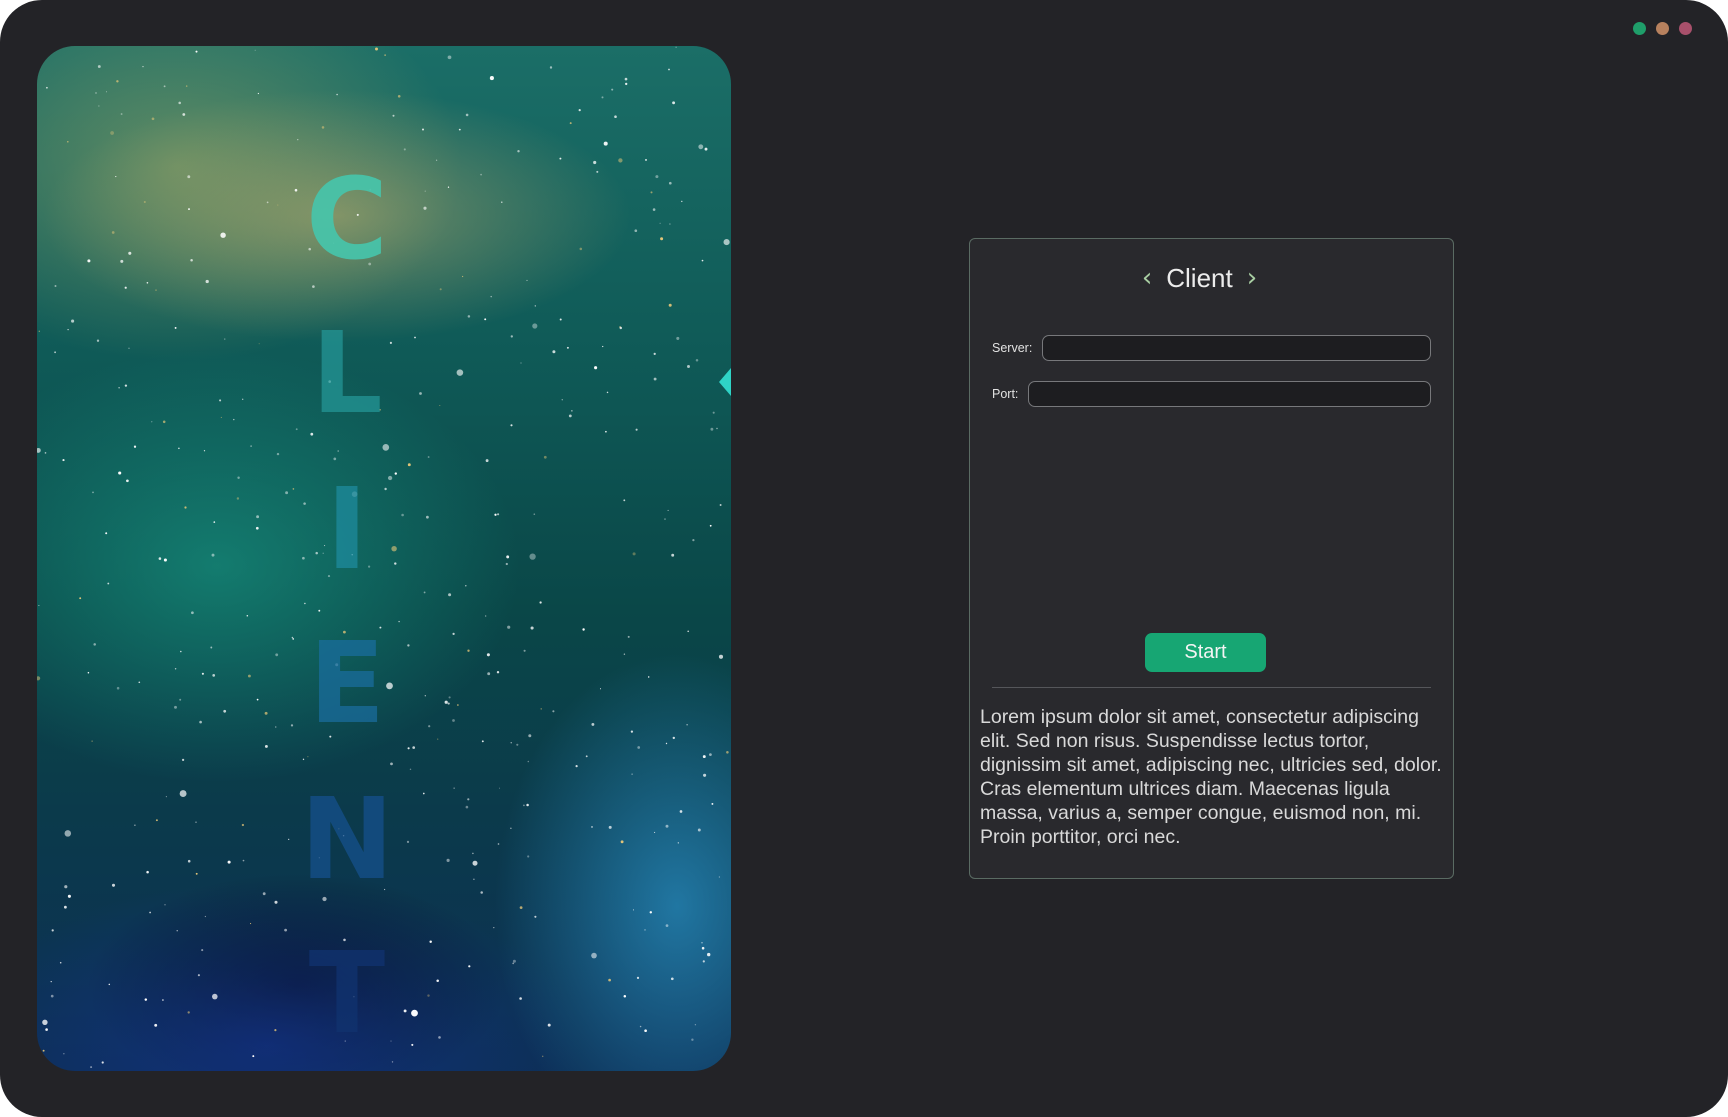 The height and width of the screenshot is (1117, 1728). I want to click on chevron-left-icon: ‹, so click(1147, 278).